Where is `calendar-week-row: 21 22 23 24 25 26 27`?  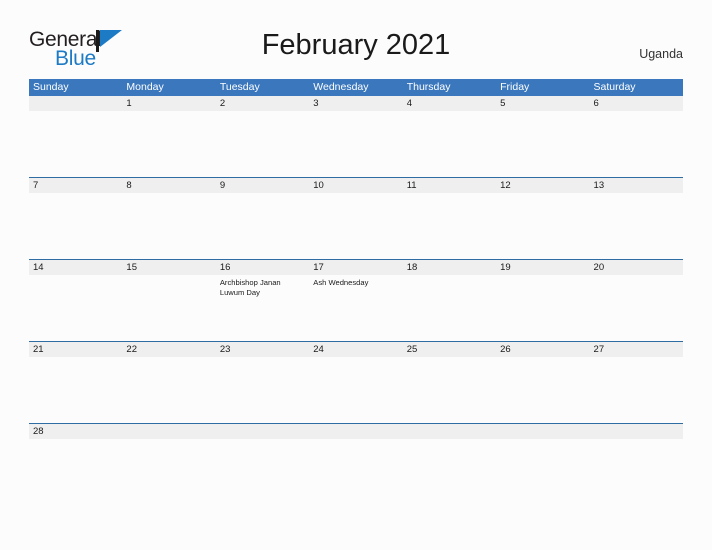
calendar-week-row: 21 22 23 24 25 26 27 is located at coordinates (356, 382).